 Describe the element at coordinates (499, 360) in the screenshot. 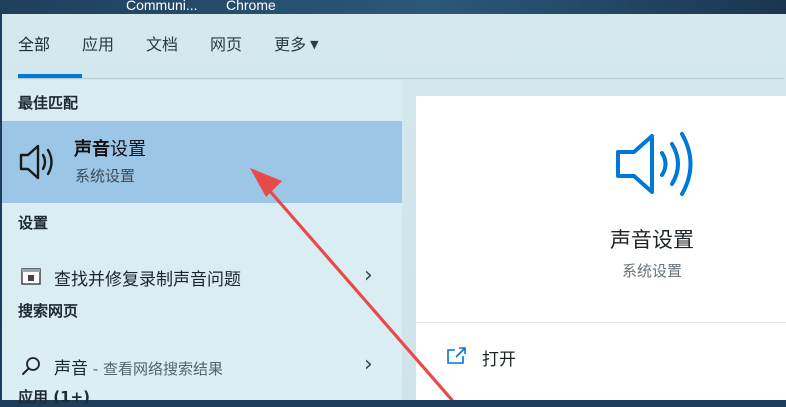

I see `open-label: 打开` at that location.